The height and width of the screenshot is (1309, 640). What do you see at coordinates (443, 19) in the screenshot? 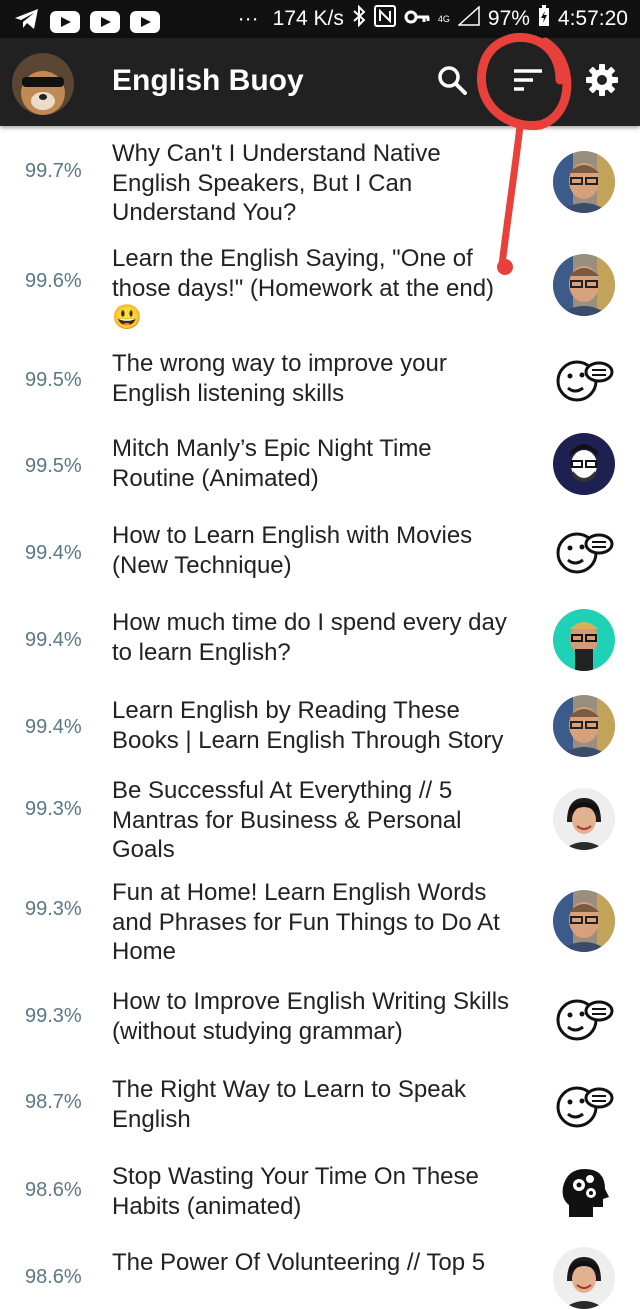
I see `network-type: 4G` at bounding box center [443, 19].